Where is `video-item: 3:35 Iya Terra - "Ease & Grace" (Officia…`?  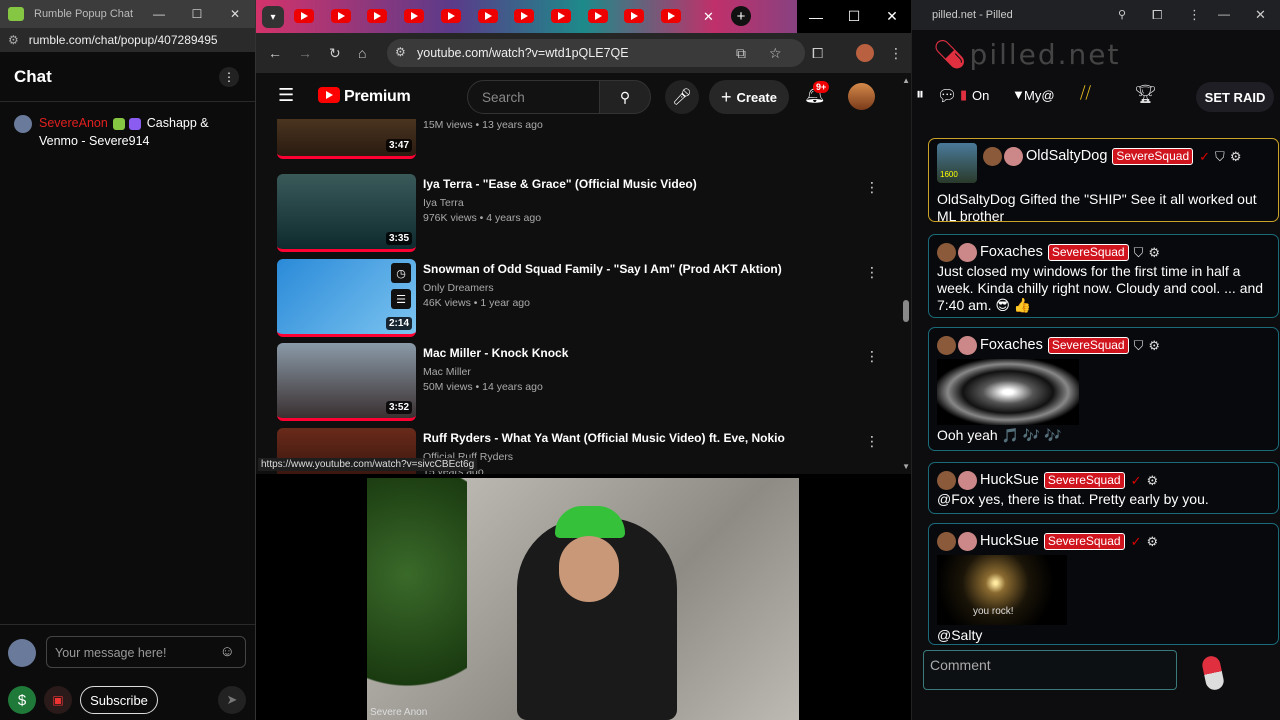 video-item: 3:35 Iya Terra - "Ease & Grace" (Officia… is located at coordinates (578, 214).